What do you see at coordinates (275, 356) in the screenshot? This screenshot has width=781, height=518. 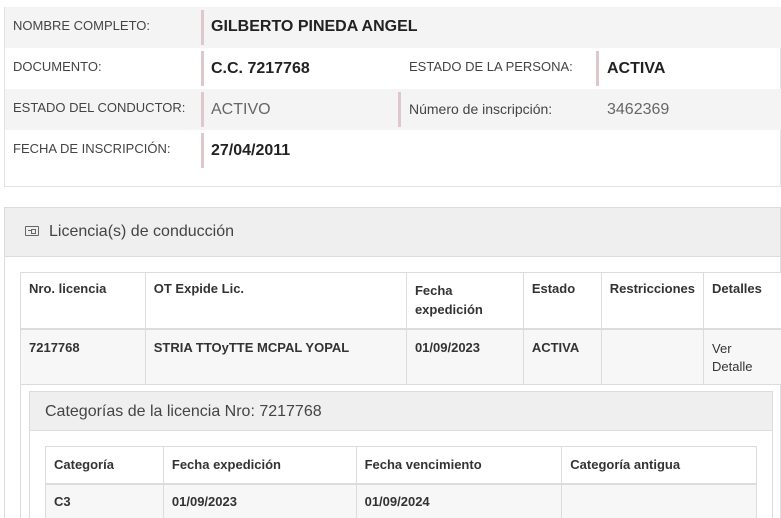 I see `license-issuer: STRIA TTOyTTE MCPAL YOPAL` at bounding box center [275, 356].